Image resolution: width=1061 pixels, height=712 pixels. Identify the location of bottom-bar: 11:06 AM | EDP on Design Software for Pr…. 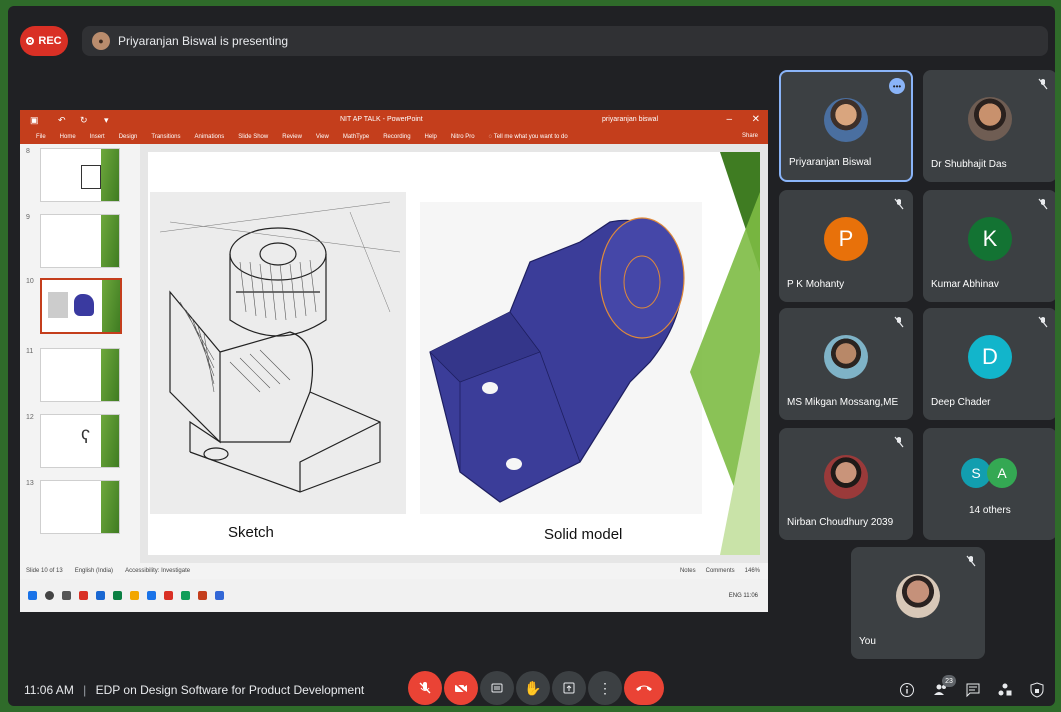
(531, 683).